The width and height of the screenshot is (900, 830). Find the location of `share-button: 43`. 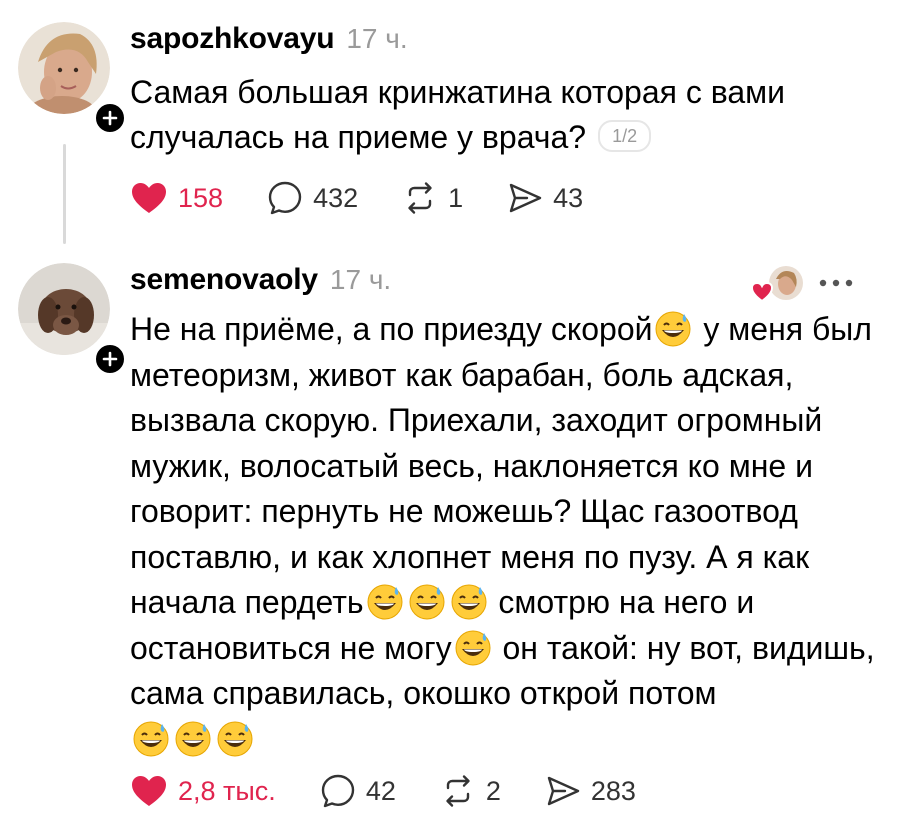

share-button: 43 is located at coordinates (545, 198).